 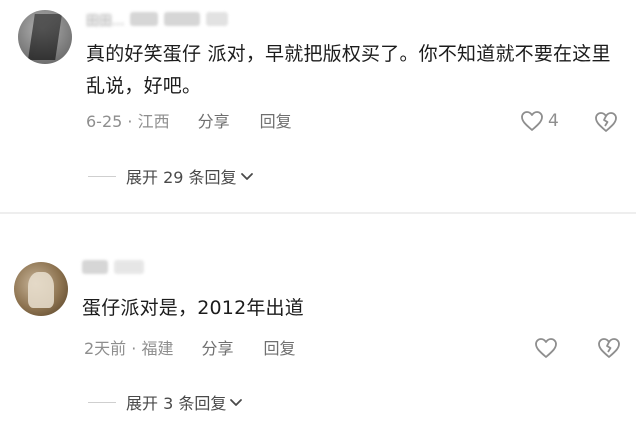 I want to click on like-count: 4, so click(x=553, y=121).